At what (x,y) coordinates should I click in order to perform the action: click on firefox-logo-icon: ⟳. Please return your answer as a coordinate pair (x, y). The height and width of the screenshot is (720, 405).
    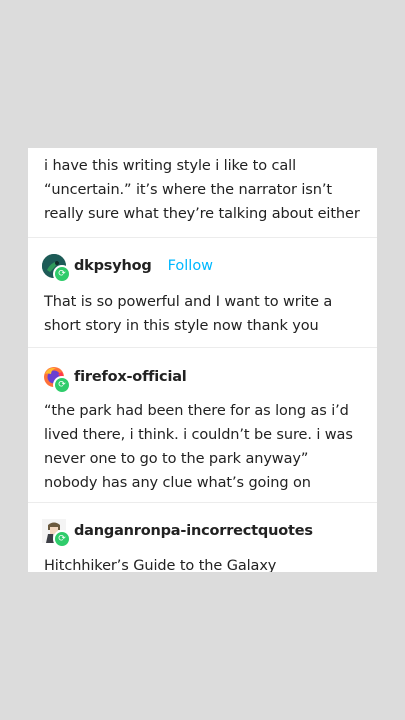
    Looking at the image, I should click on (56, 379).